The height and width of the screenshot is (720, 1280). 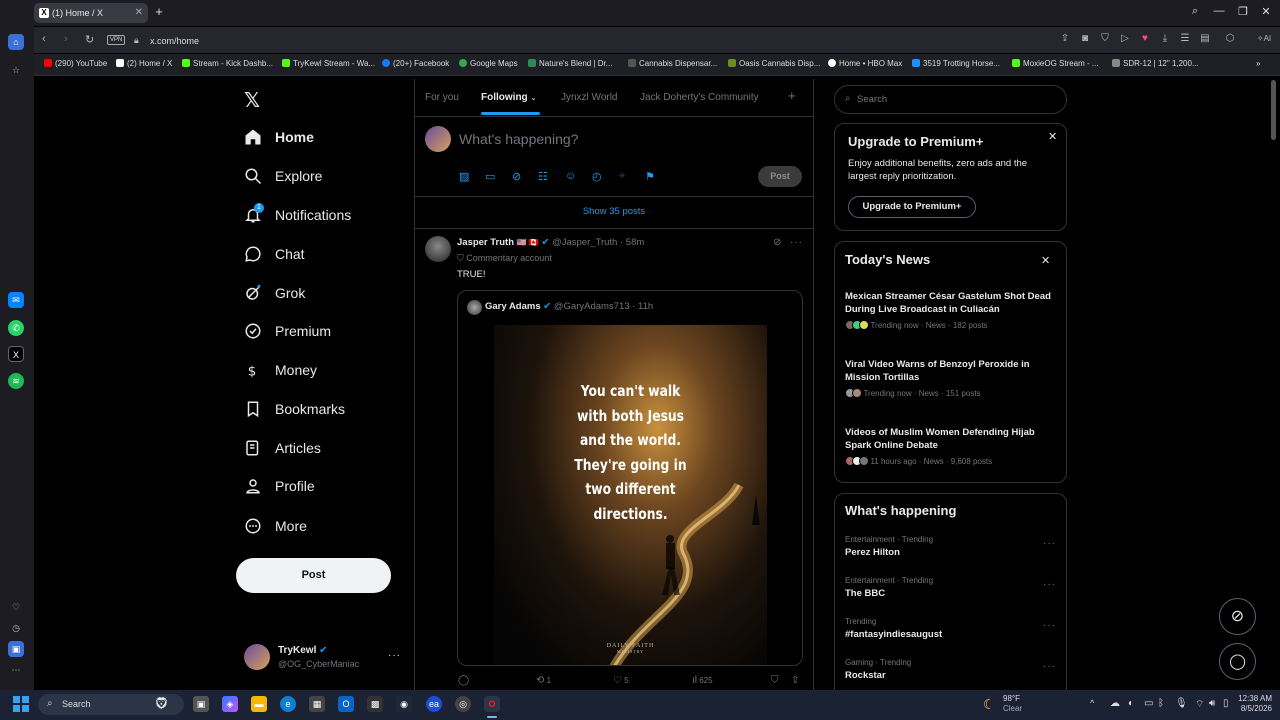 I want to click on account-more-icon: ···, so click(x=394, y=655).